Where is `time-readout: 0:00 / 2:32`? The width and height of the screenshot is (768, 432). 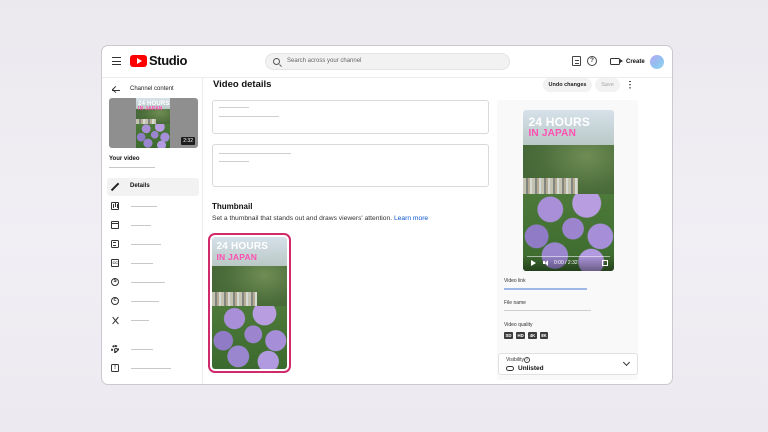 time-readout: 0:00 / 2:32 is located at coordinates (566, 263).